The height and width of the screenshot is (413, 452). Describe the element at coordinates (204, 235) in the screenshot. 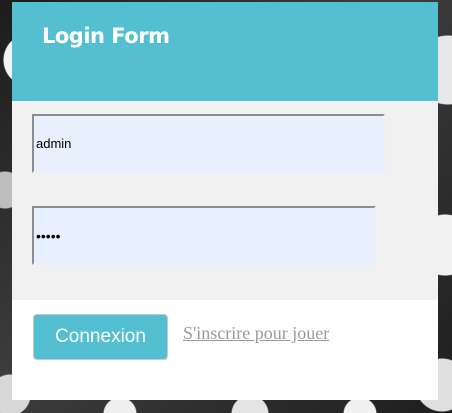

I see `password-input` at that location.